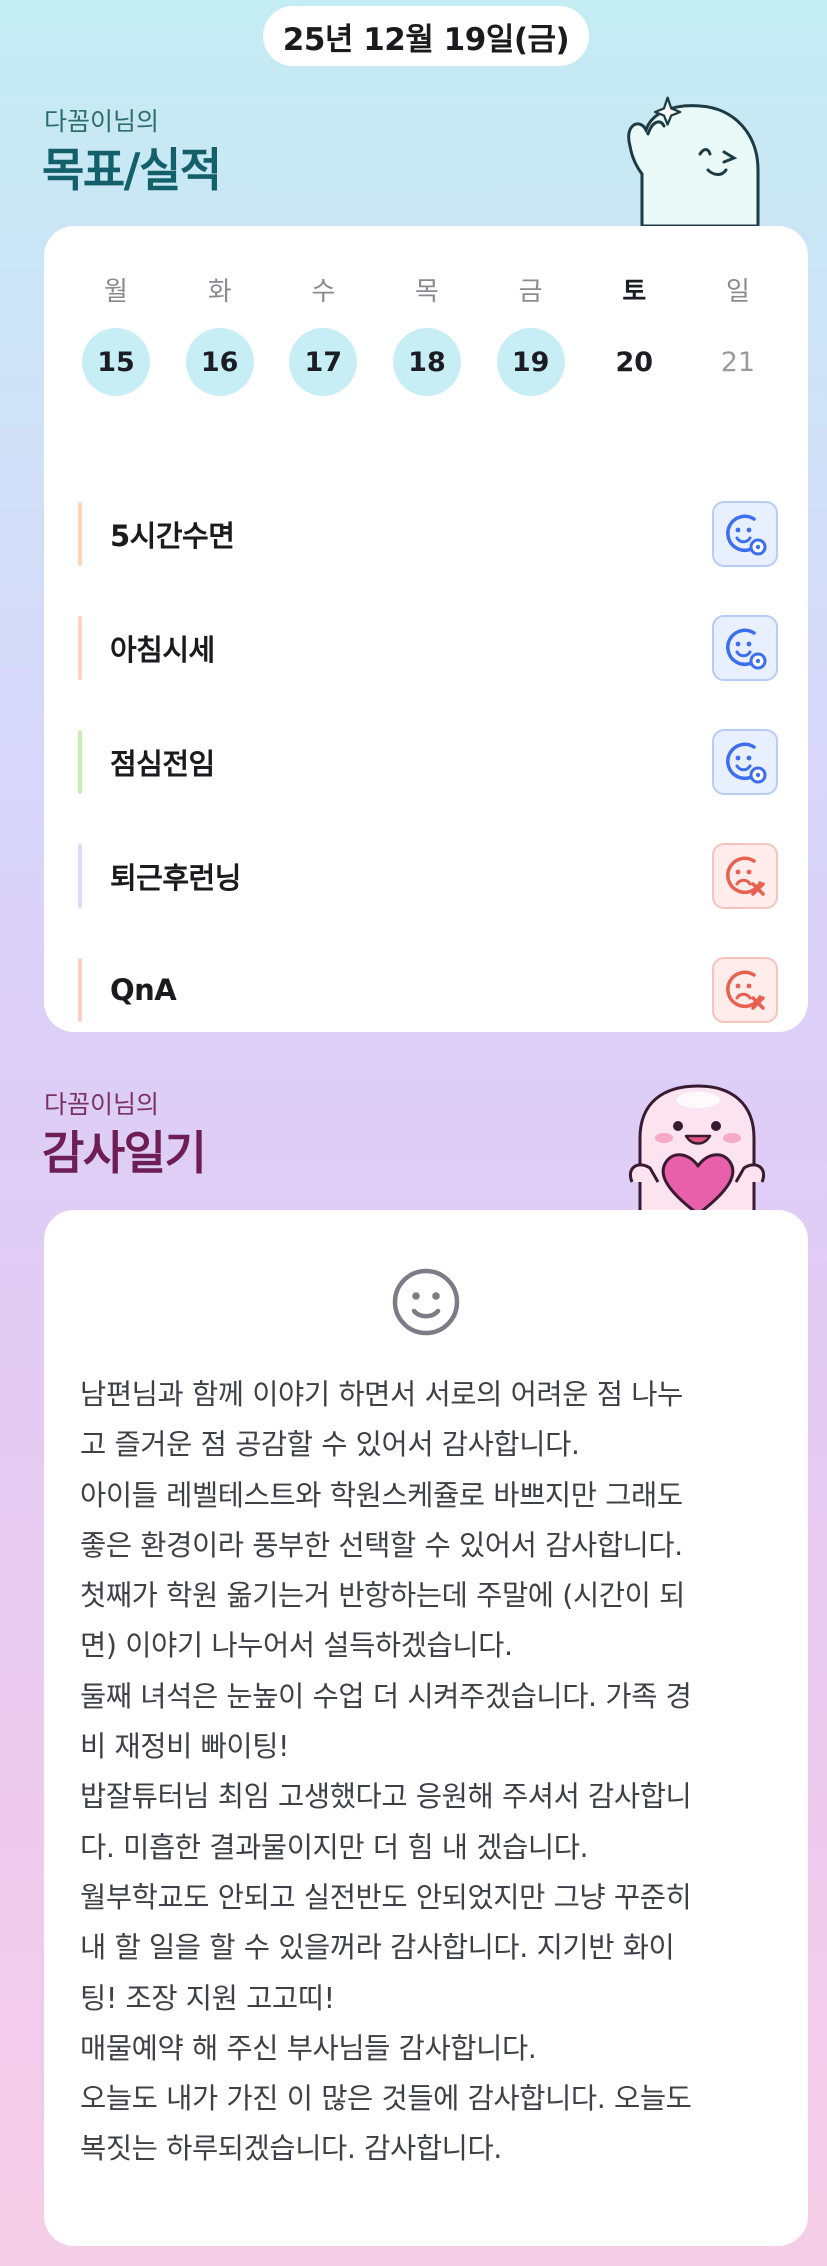  I want to click on diary-line: 월부학교도 안되고 실전반도 안되었지만 그냥 꾸준히, so click(386, 1897).